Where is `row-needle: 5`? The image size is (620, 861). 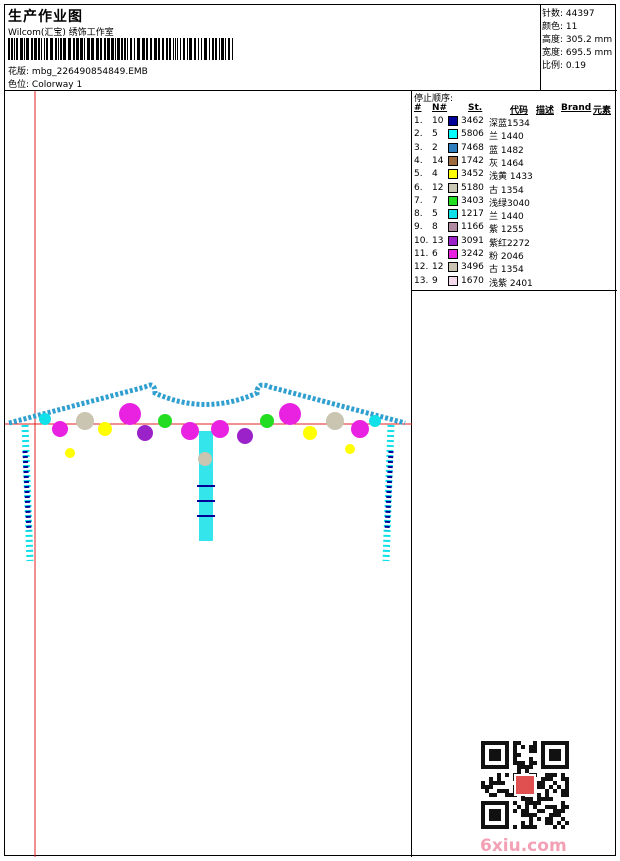 row-needle: 5 is located at coordinates (435, 134).